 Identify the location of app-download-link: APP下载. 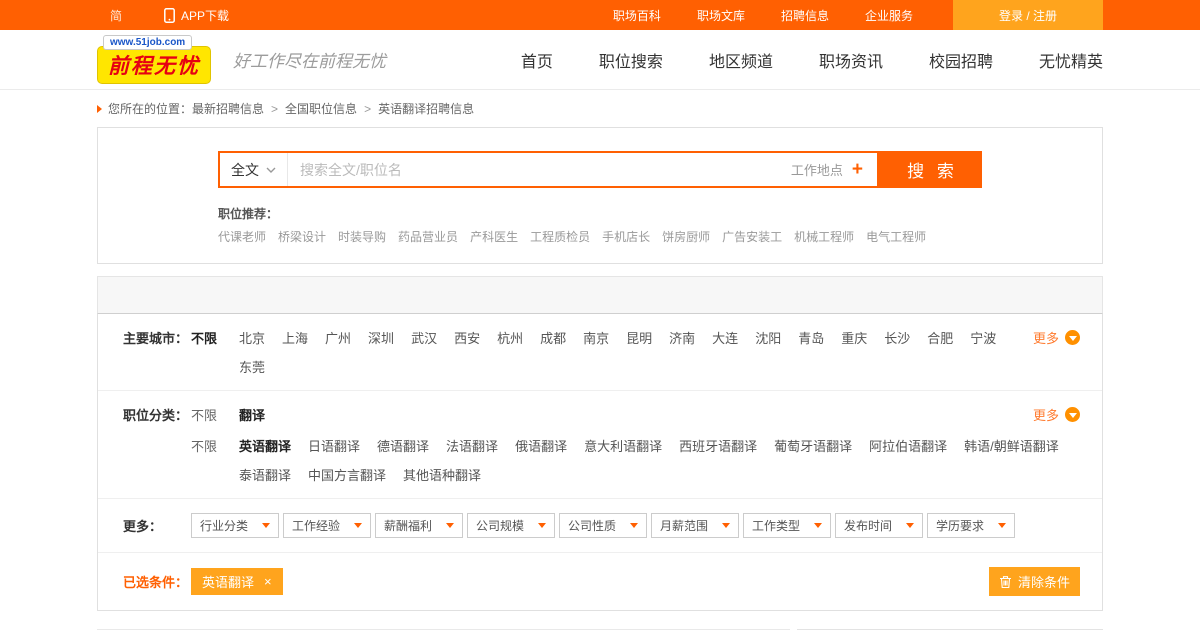
(196, 15).